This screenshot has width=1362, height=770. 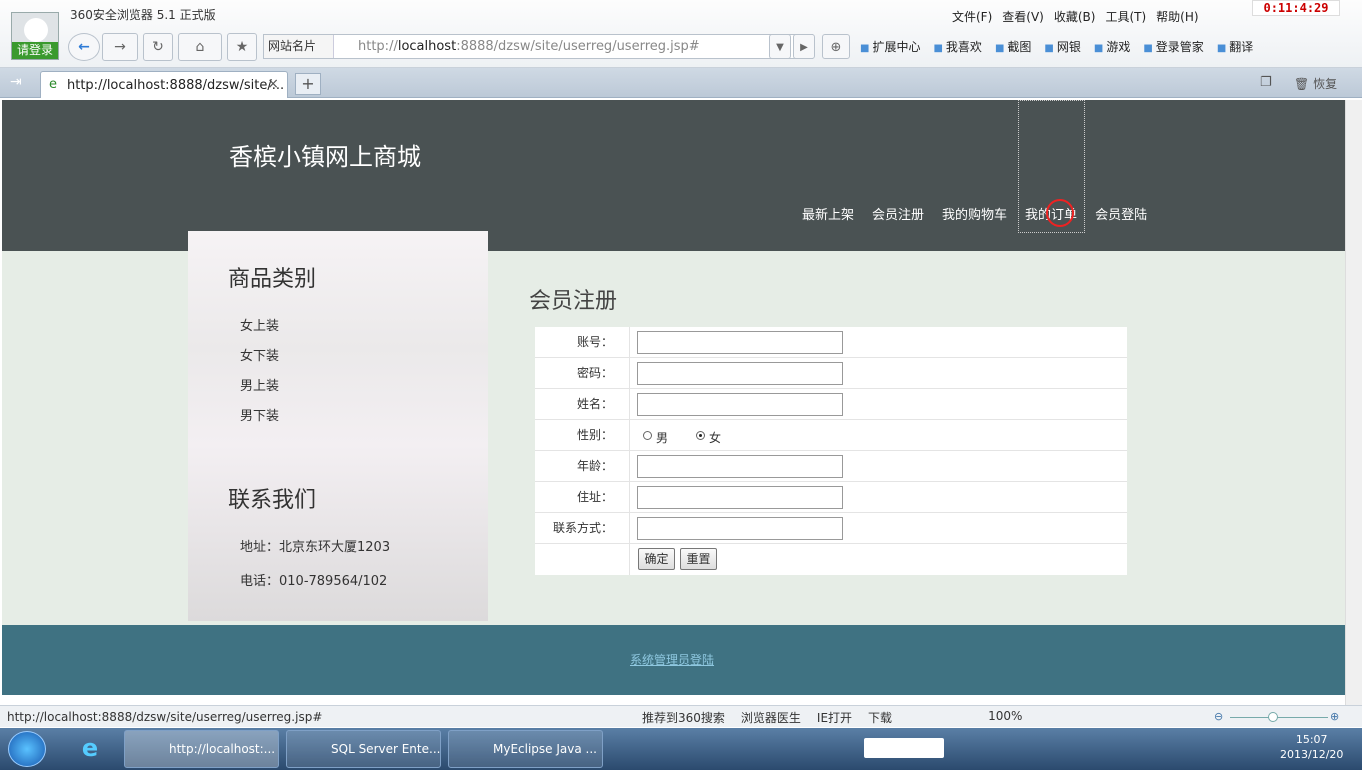 I want to click on menu-help: 帮助(H), so click(x=1177, y=16).